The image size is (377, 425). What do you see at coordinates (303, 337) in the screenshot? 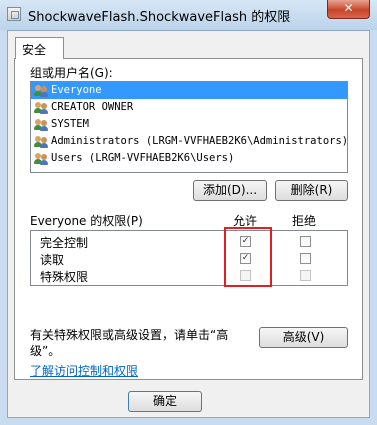
I see `advanced-button: 高级(V)` at bounding box center [303, 337].